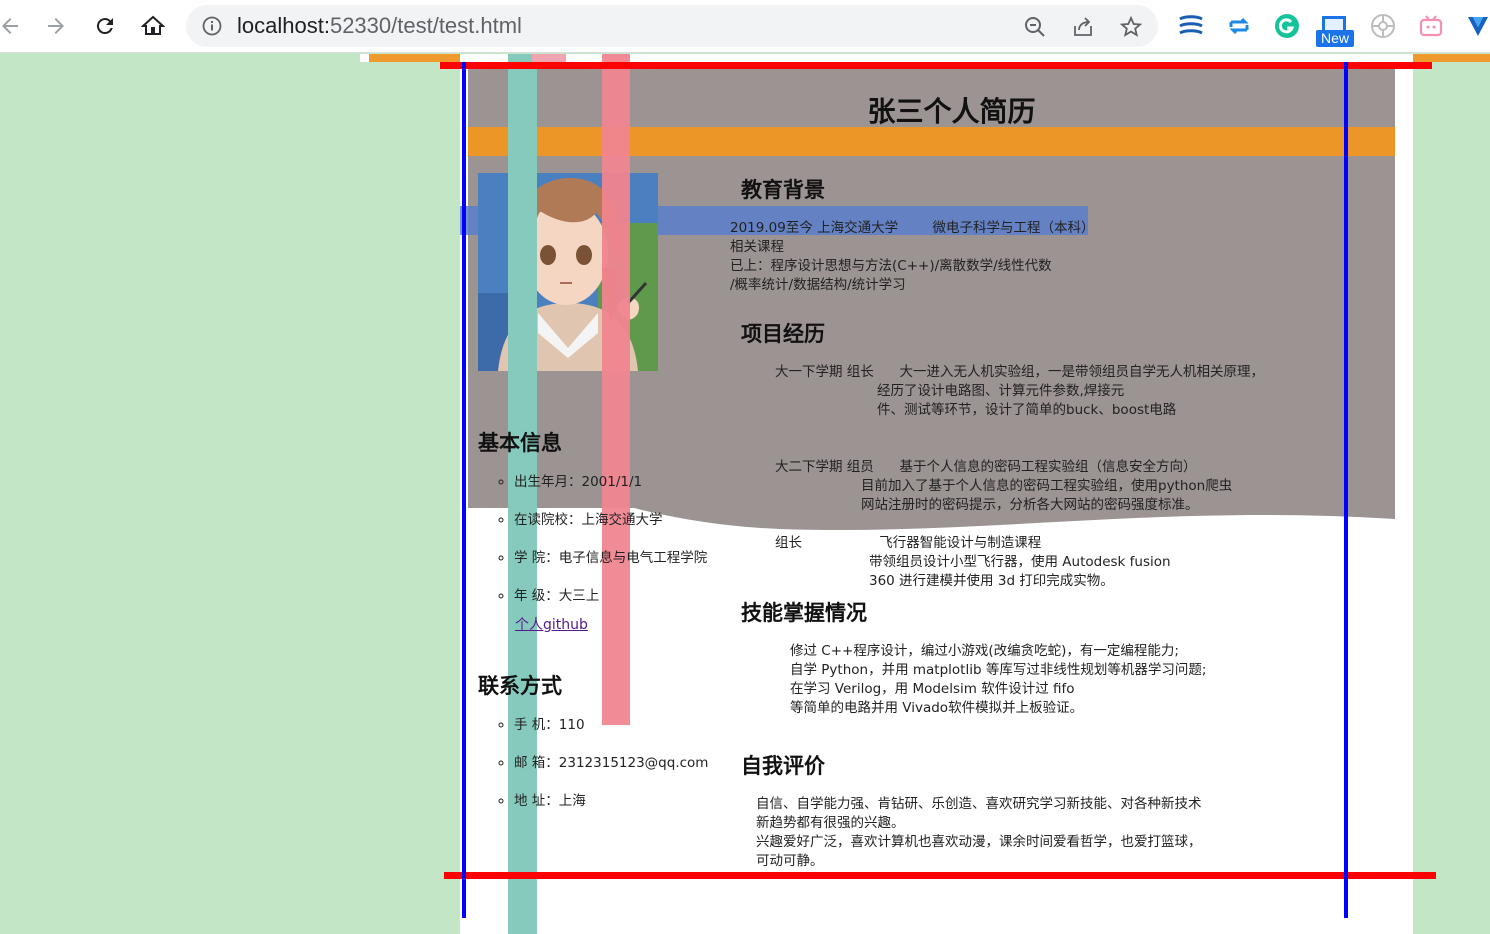 The image size is (1490, 934). What do you see at coordinates (1191, 26) in the screenshot?
I see `extension-stack-icon` at bounding box center [1191, 26].